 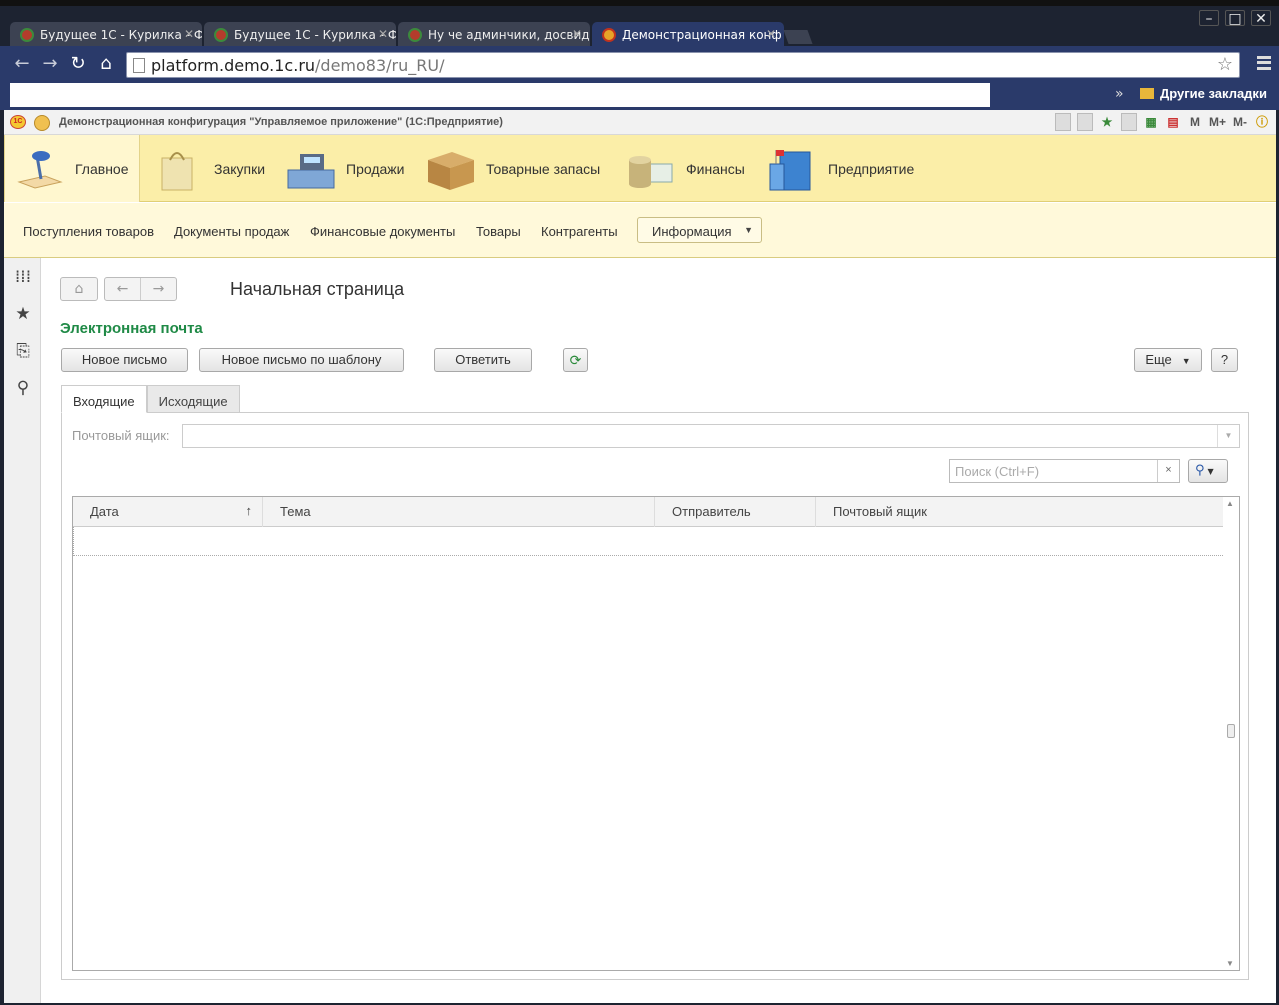 I want to click on link-icon, so click(x=1128, y=122).